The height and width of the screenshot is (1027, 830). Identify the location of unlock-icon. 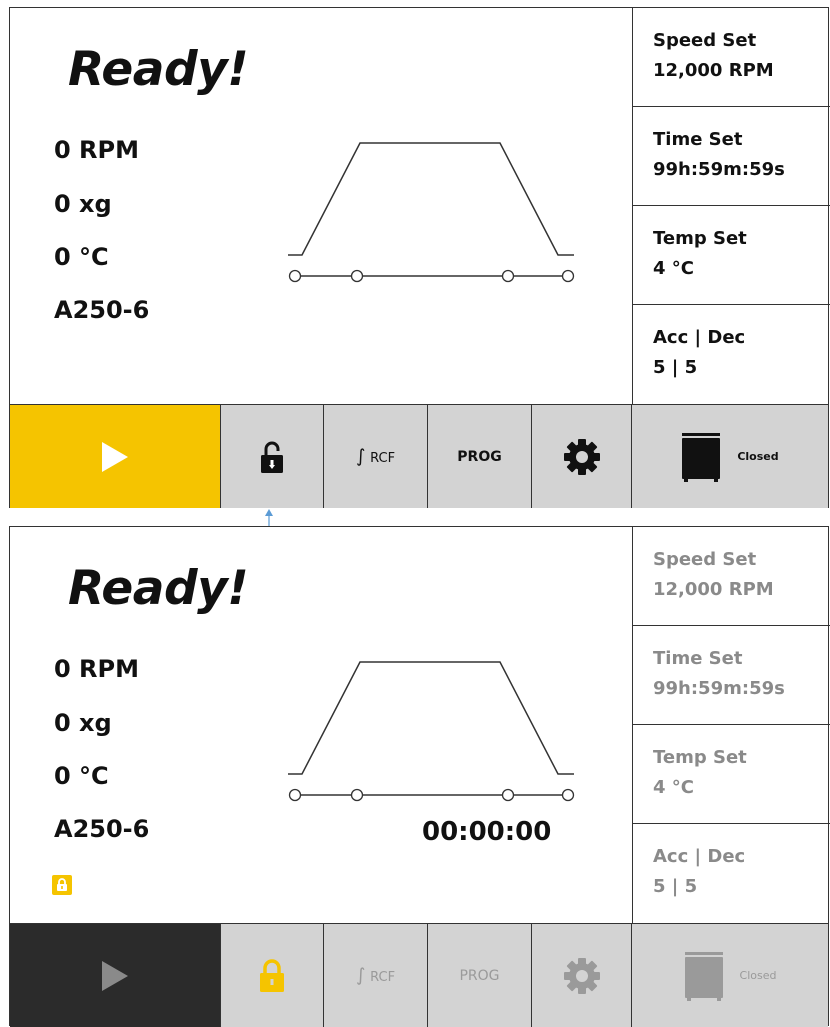
(272, 457).